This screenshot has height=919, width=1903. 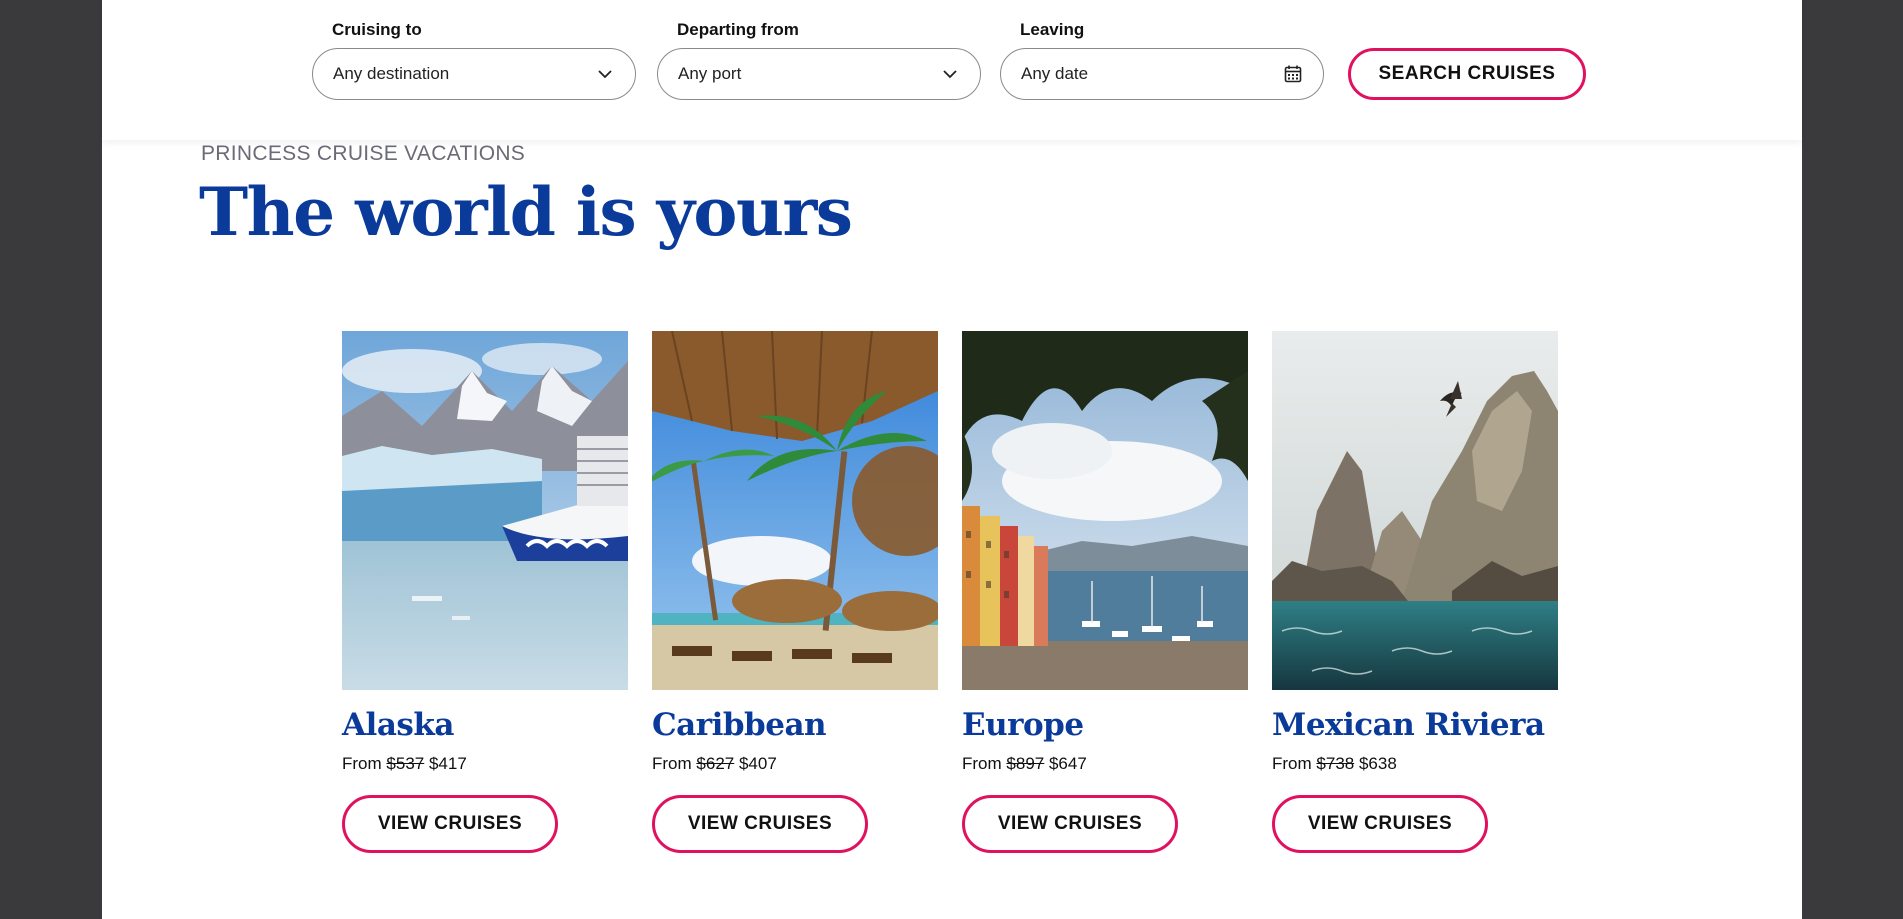 I want to click on europe-image, so click(x=1105, y=510).